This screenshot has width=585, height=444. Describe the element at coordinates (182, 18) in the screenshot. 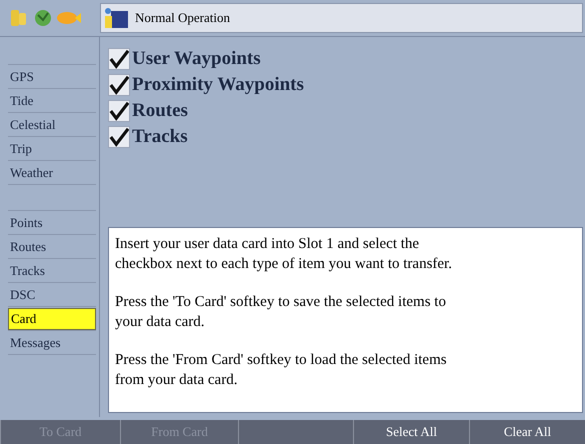

I see `window-title: Normal Operation` at that location.